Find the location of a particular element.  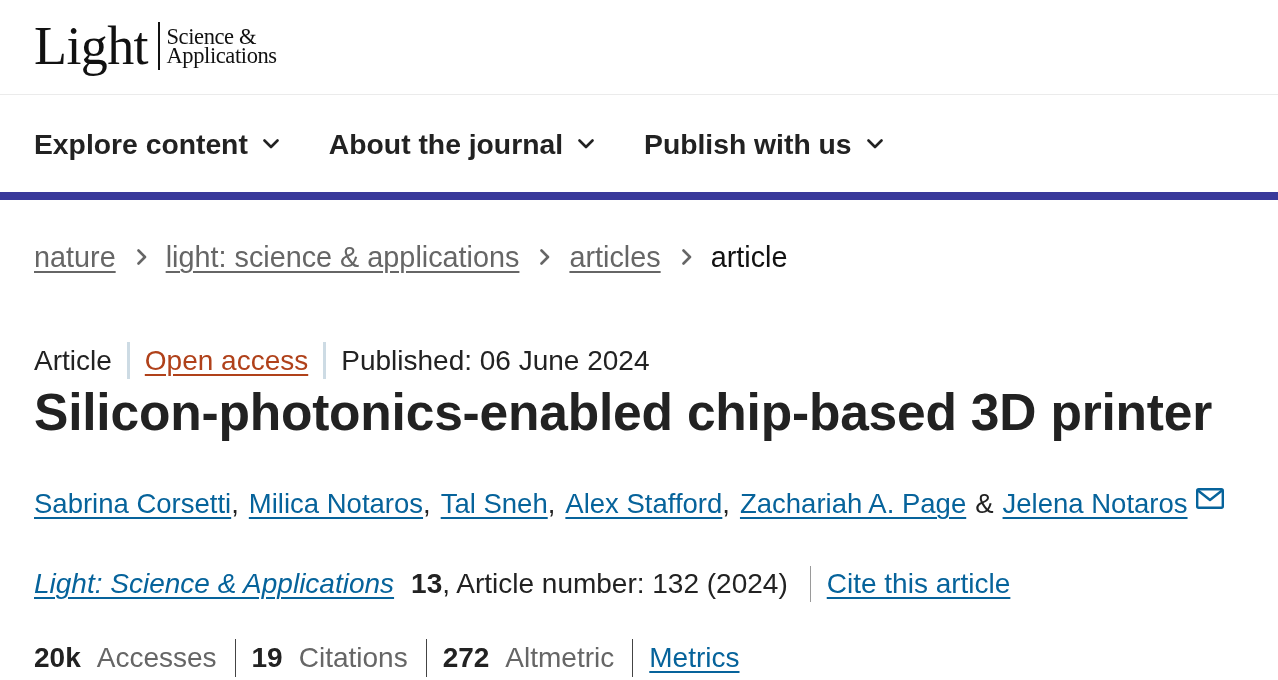

breadcrumb-link: light: science & applications is located at coordinates (342, 257).